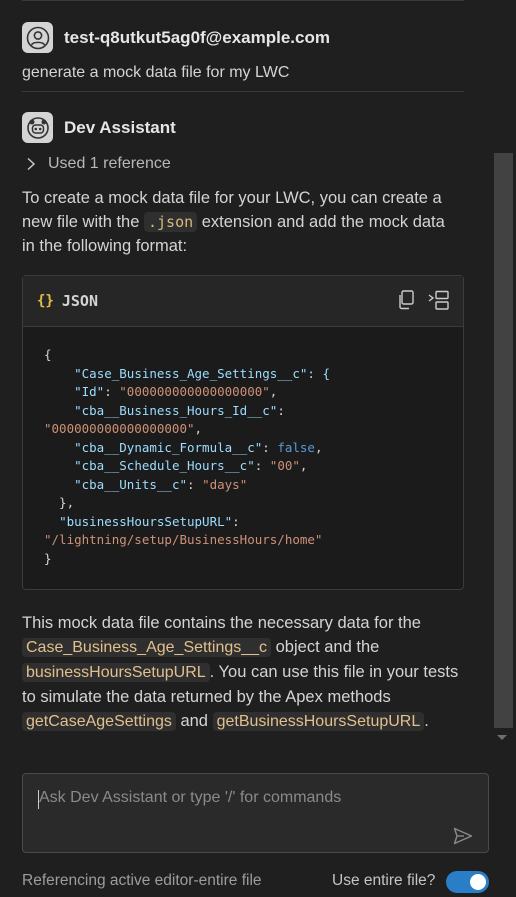 This screenshot has height=897, width=516. Describe the element at coordinates (243, 0) in the screenshot. I see `top-divider` at that location.